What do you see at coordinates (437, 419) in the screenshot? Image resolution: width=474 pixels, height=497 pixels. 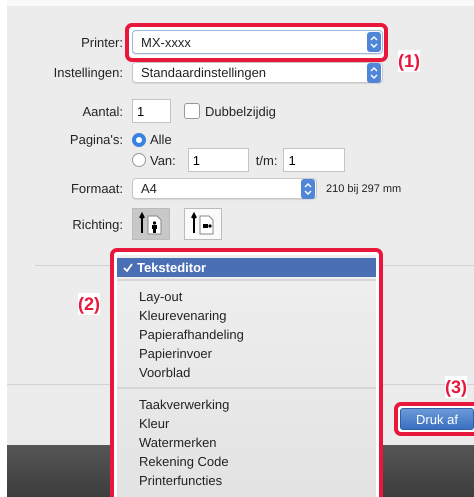 I see `print-button: Druk af` at bounding box center [437, 419].